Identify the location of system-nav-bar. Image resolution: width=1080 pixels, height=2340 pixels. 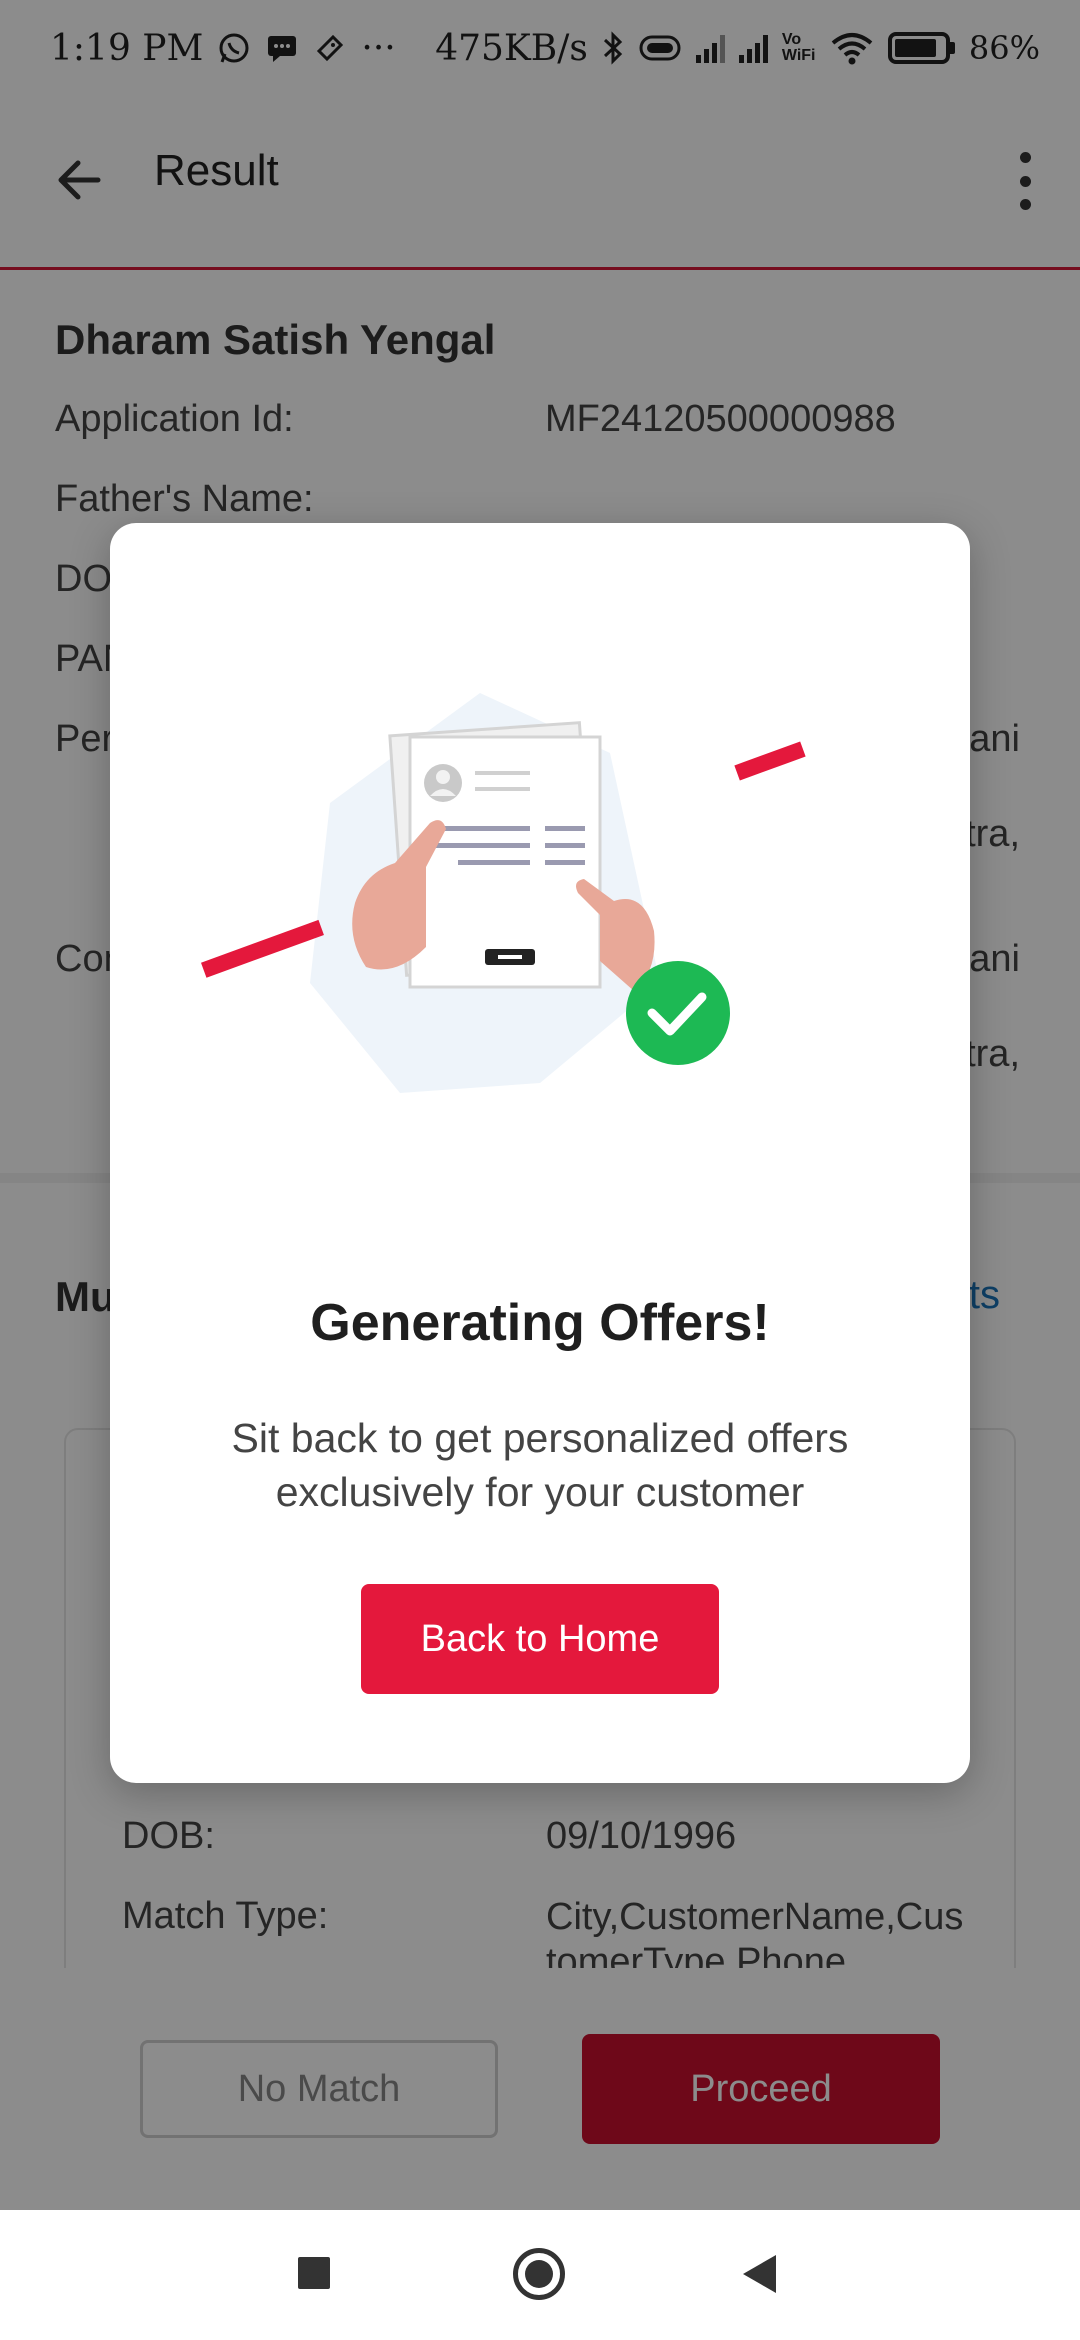
(540, 2275).